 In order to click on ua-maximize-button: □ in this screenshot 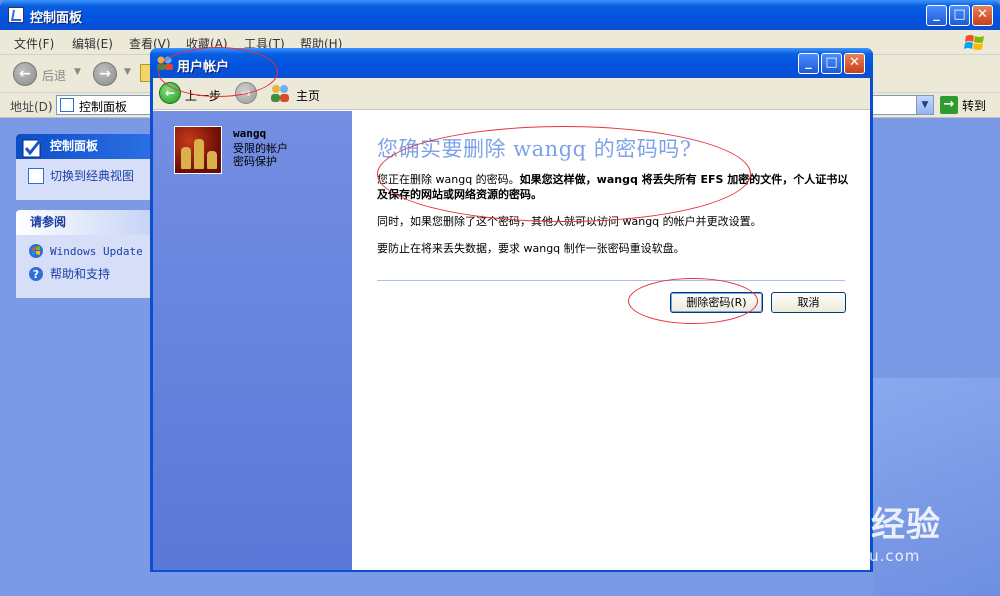, I will do `click(831, 63)`.